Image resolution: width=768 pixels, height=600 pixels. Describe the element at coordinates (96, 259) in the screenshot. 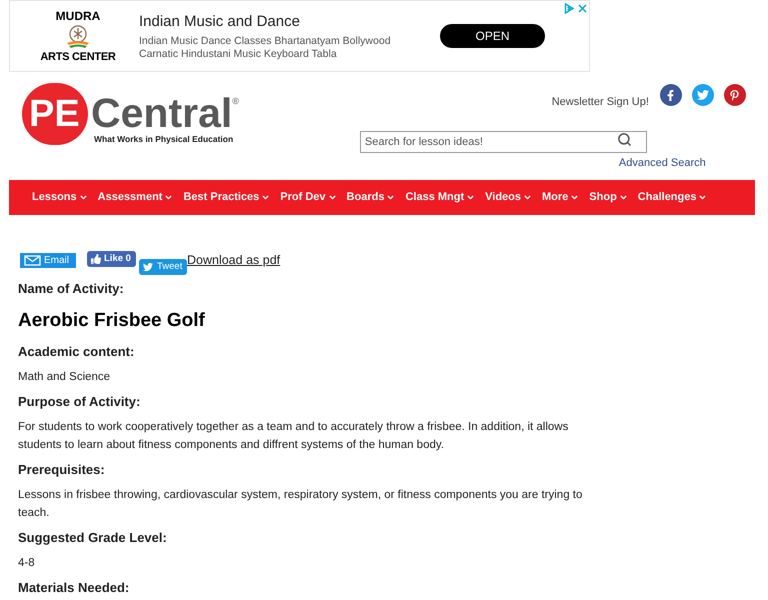

I see `thumbs-up-icon` at that location.